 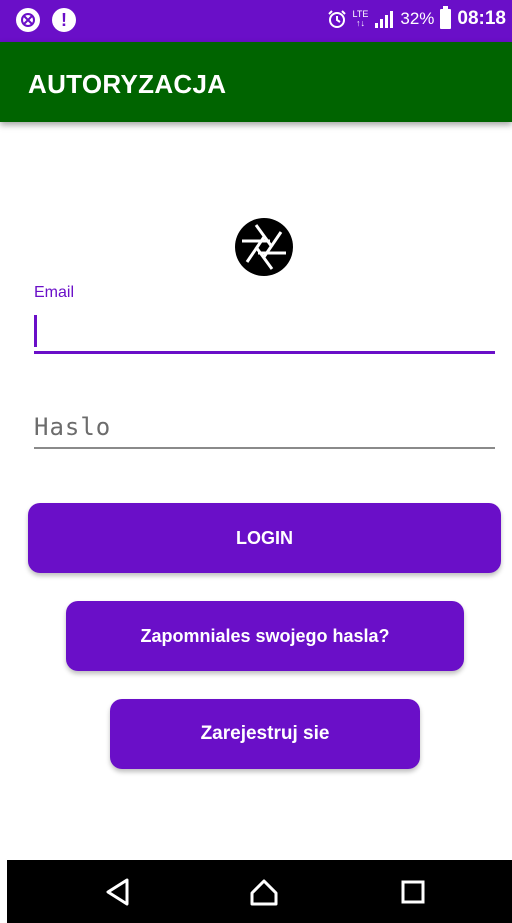 I want to click on email-field, so click(x=264, y=332).